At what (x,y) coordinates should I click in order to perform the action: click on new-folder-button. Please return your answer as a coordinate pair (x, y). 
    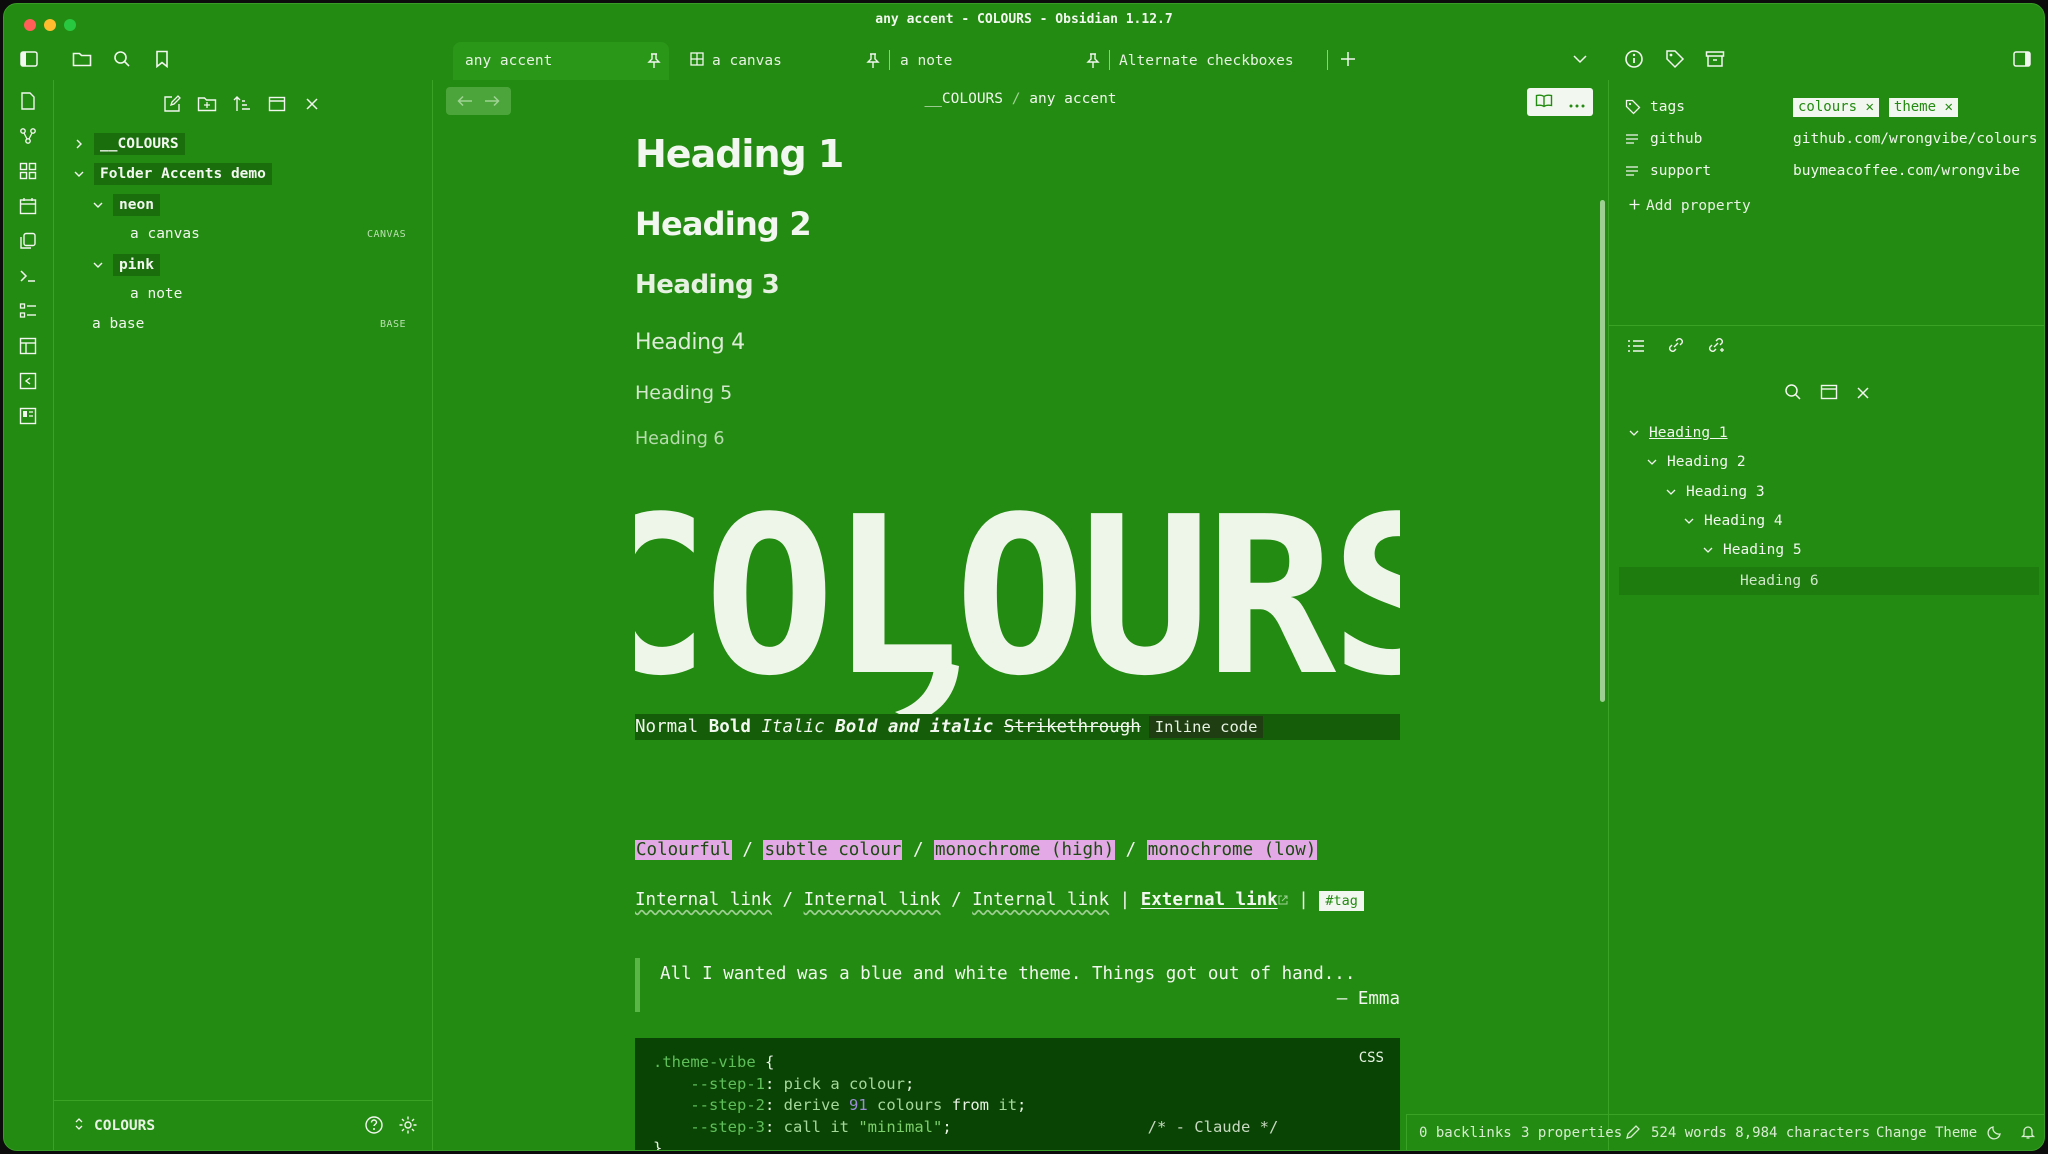
    Looking at the image, I should click on (207, 104).